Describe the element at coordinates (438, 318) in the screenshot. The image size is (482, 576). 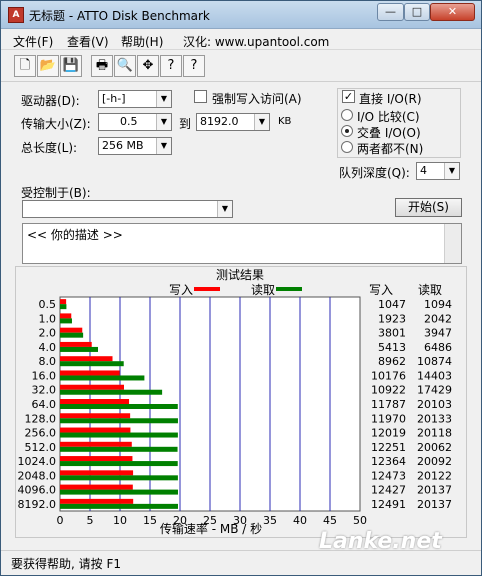
I see `read-value: 2042` at that location.